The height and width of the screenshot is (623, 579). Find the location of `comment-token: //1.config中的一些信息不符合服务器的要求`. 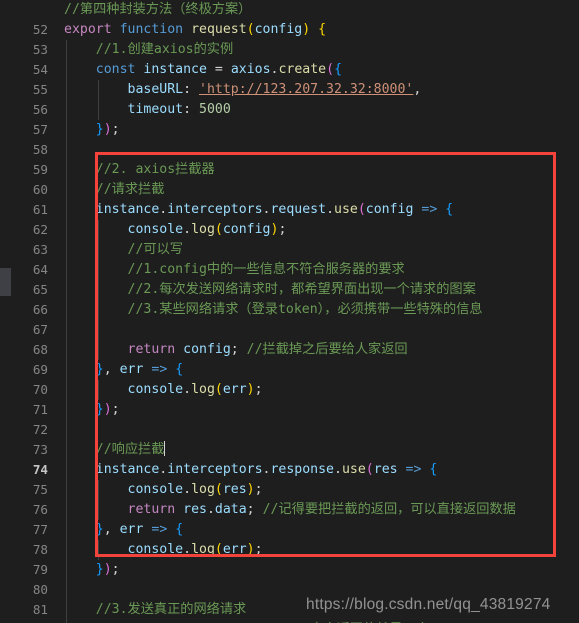

comment-token: //1.config中的一些信息不符合服务器的要求 is located at coordinates (266, 269).